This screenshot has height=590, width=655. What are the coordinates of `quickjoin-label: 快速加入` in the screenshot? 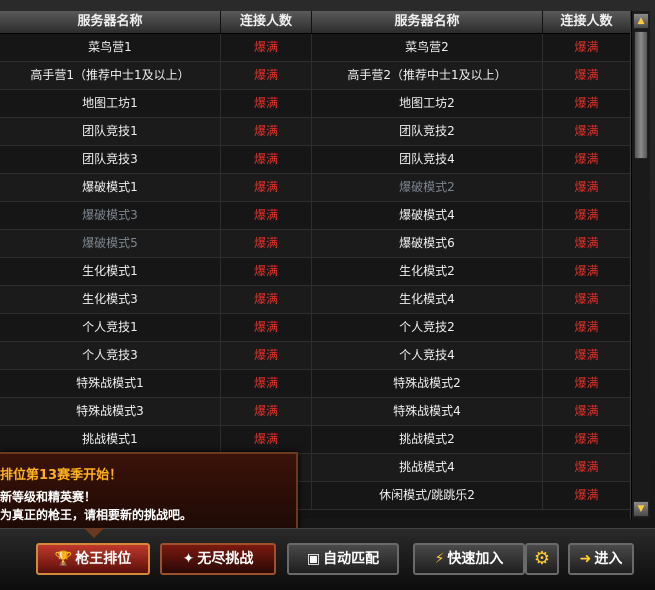 It's located at (475, 559).